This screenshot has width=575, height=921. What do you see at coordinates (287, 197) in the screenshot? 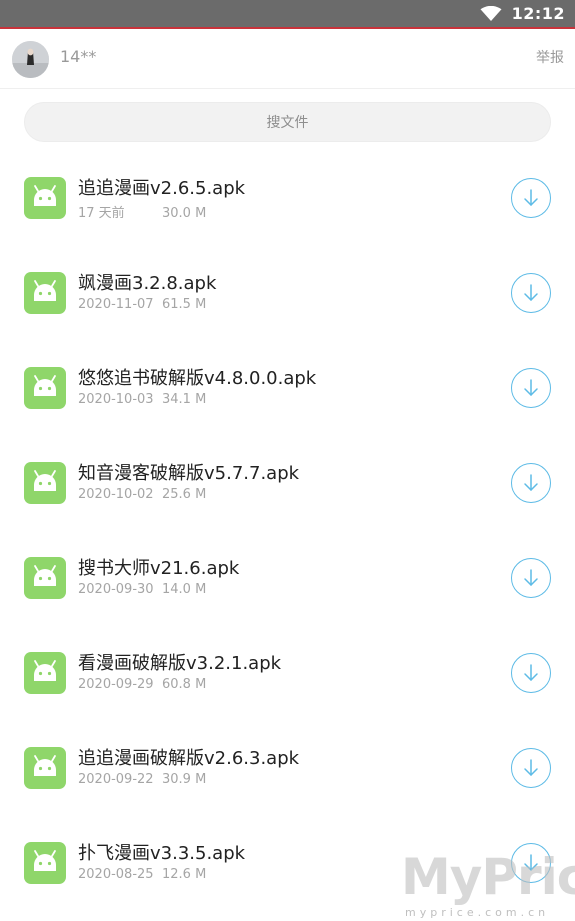
I see `file-list-item: 追追漫画v2.6.5.apk 17 天前 30.0 M` at bounding box center [287, 197].